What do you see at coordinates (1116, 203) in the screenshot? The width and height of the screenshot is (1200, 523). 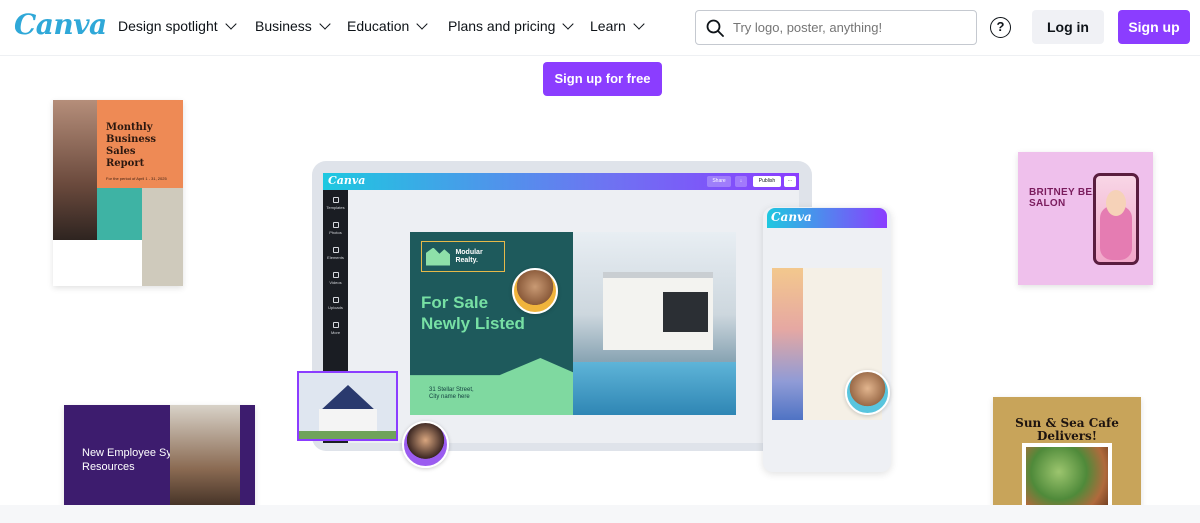 I see `face-graphic` at bounding box center [1116, 203].